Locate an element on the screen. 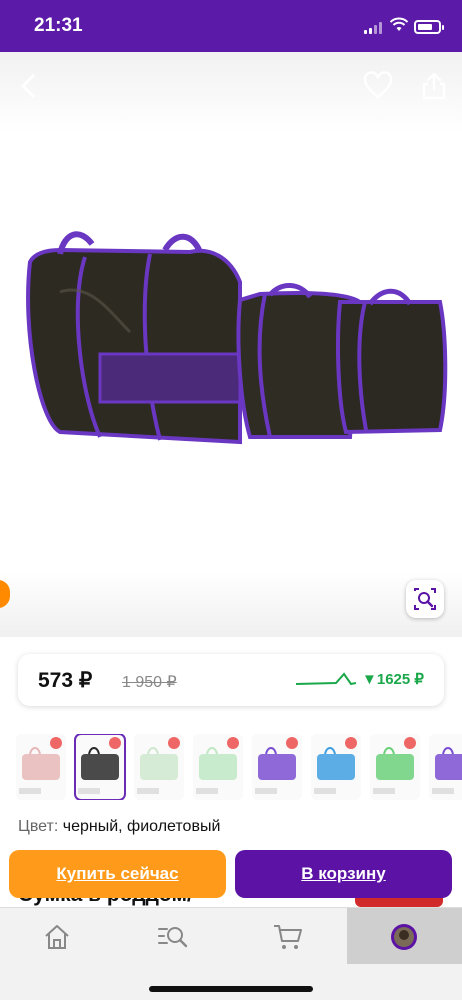 Image resolution: width=462 pixels, height=1000 pixels. tab-home is located at coordinates (57, 936).